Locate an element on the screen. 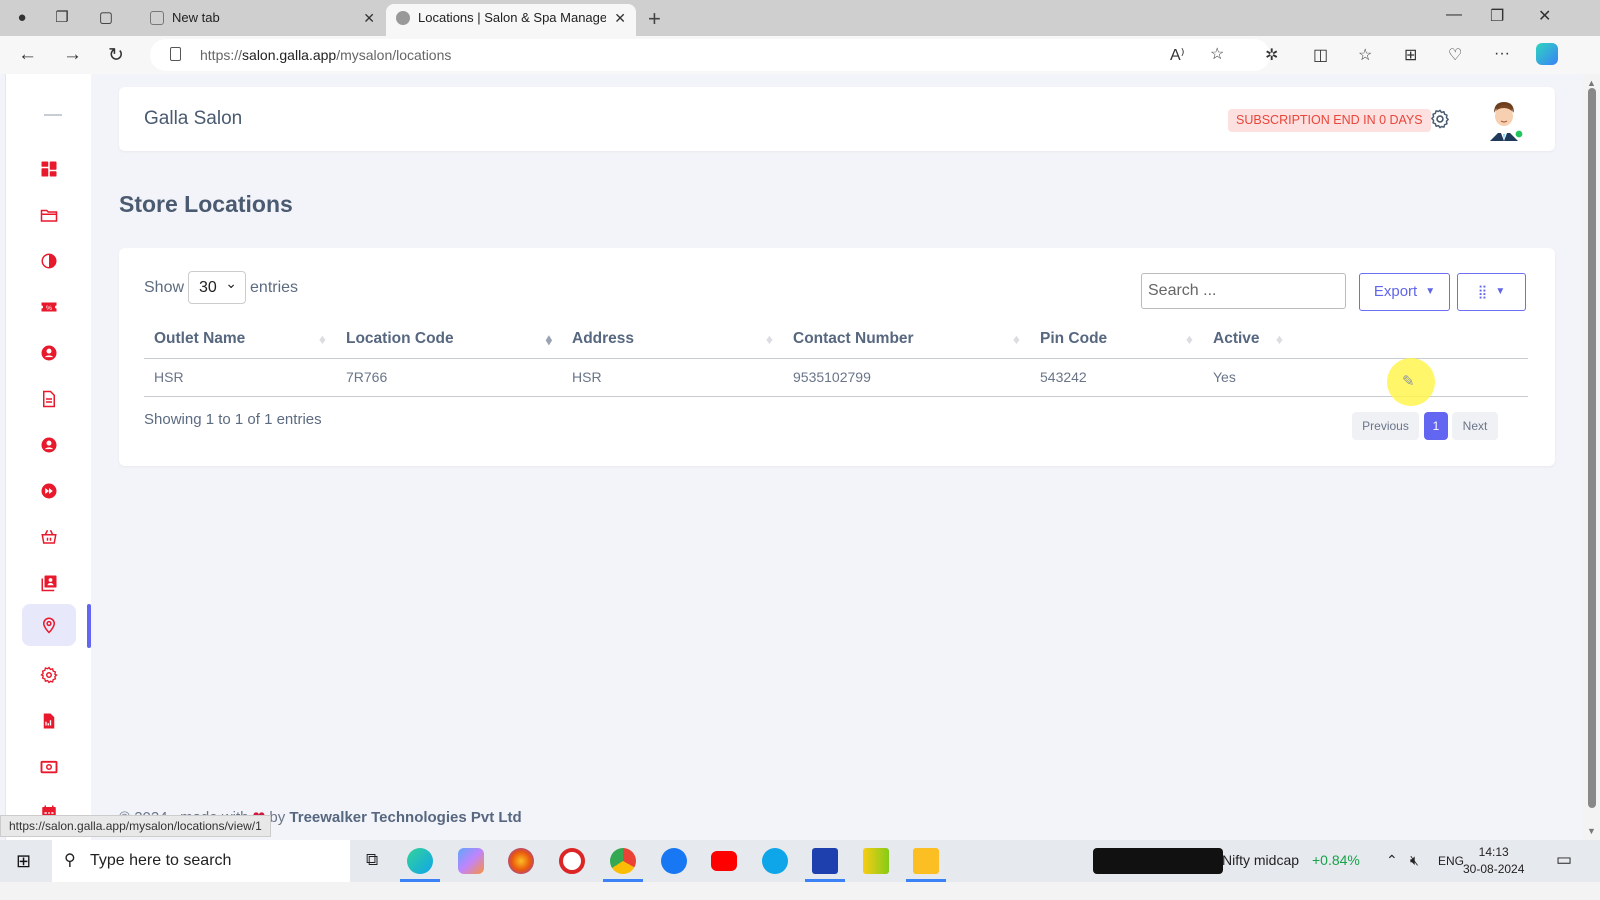  skype-taskbar-icon is located at coordinates (775, 861).